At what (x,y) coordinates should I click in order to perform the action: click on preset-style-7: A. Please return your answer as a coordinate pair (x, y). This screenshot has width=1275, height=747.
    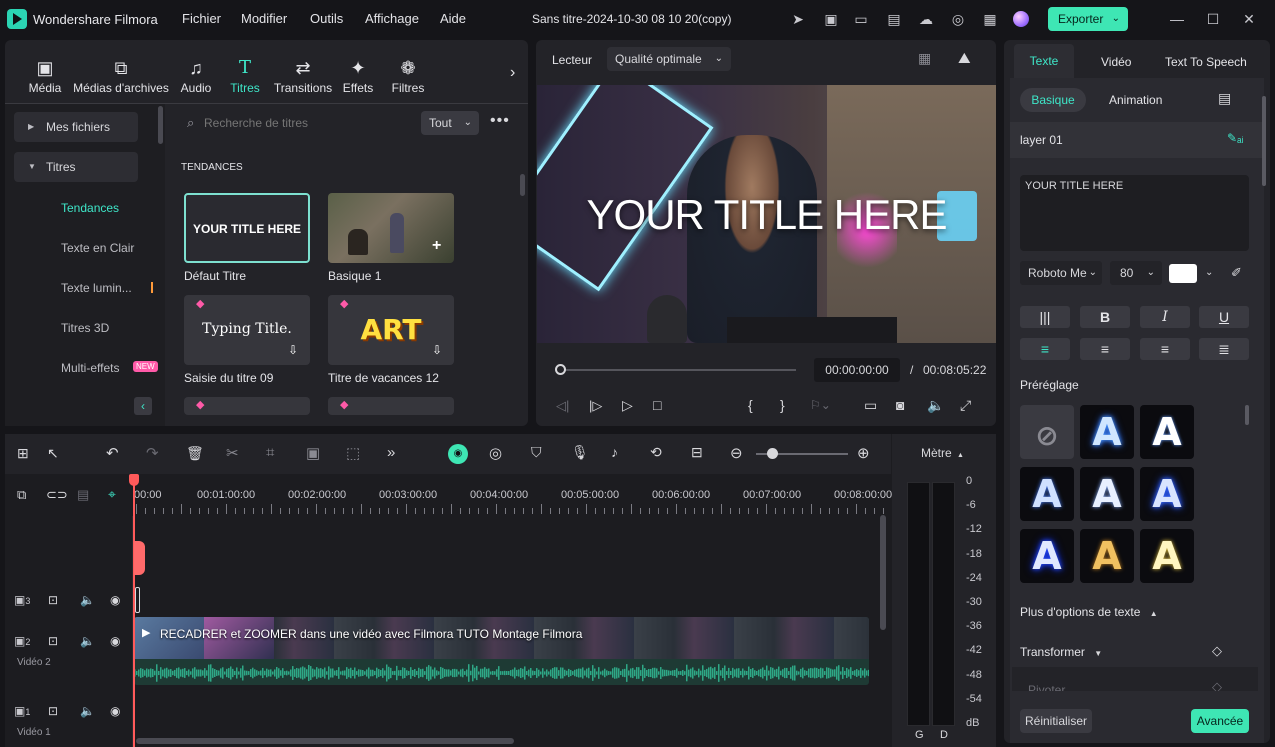
    Looking at the image, I should click on (1107, 556).